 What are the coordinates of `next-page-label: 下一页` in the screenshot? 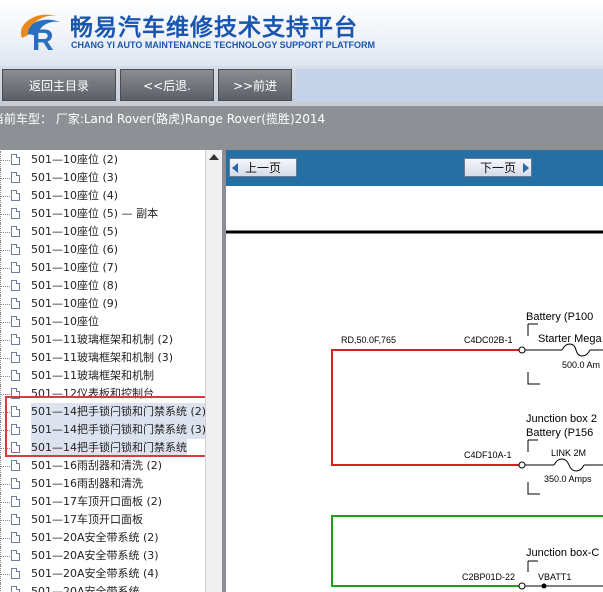 It's located at (497, 168).